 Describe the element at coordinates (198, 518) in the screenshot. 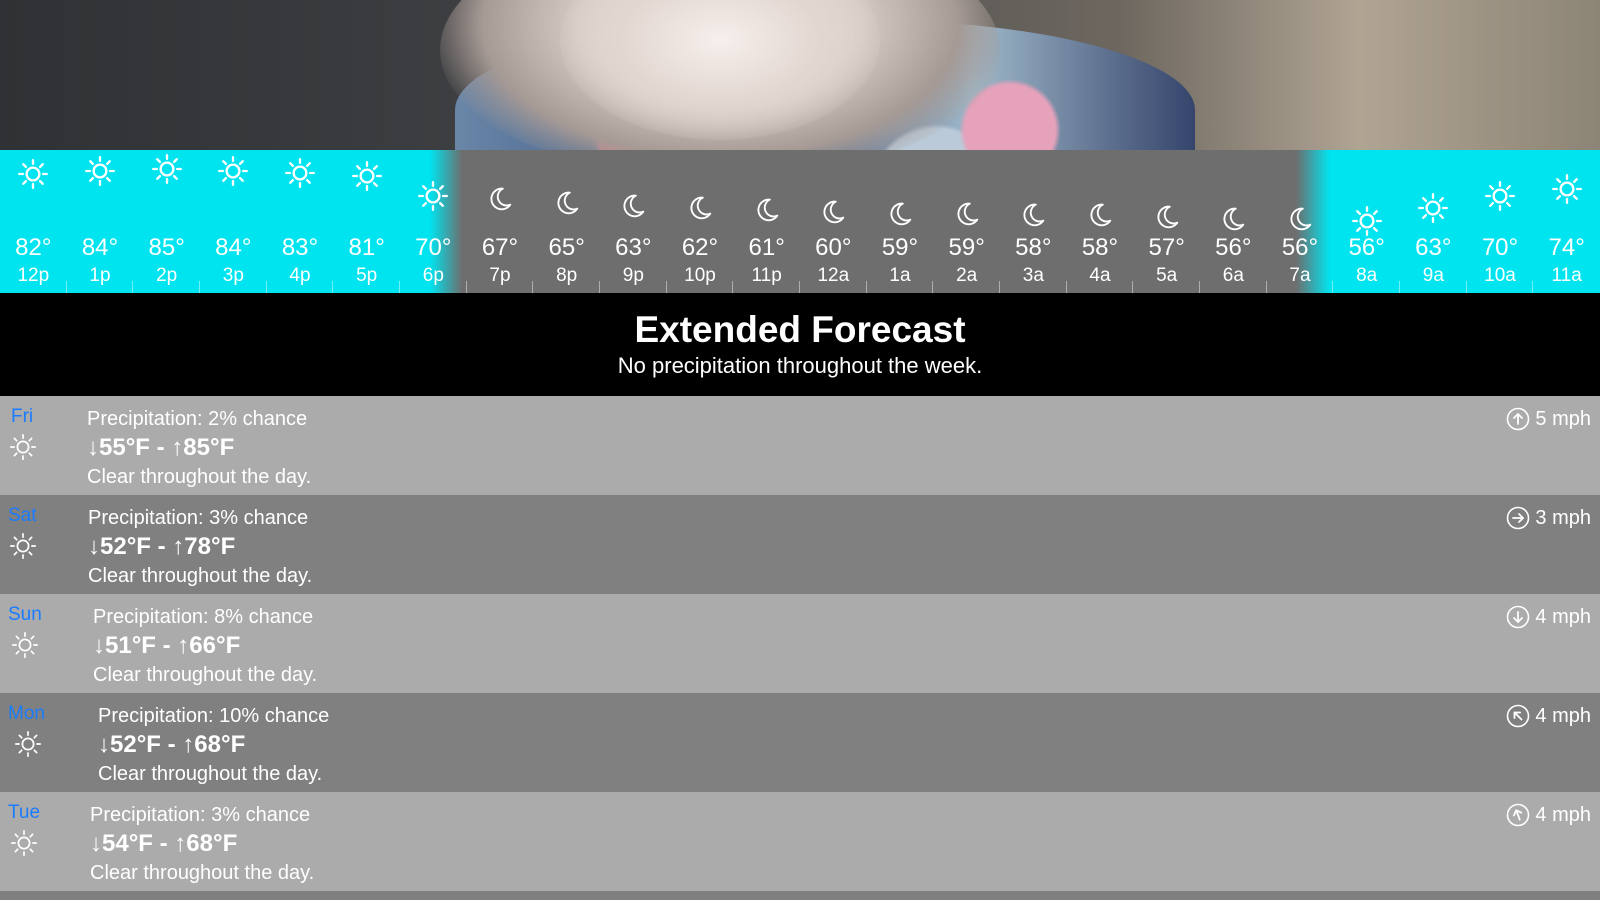

I see `day-precipitation: Precipitation: 3% chance` at that location.